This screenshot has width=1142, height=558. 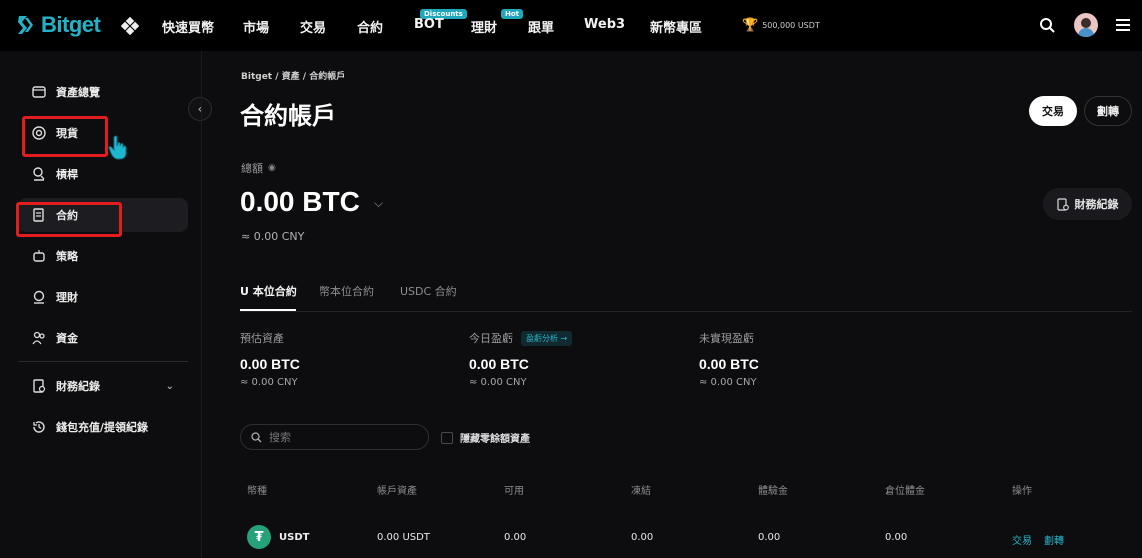 I want to click on total-label: 總額, so click(x=252, y=168).